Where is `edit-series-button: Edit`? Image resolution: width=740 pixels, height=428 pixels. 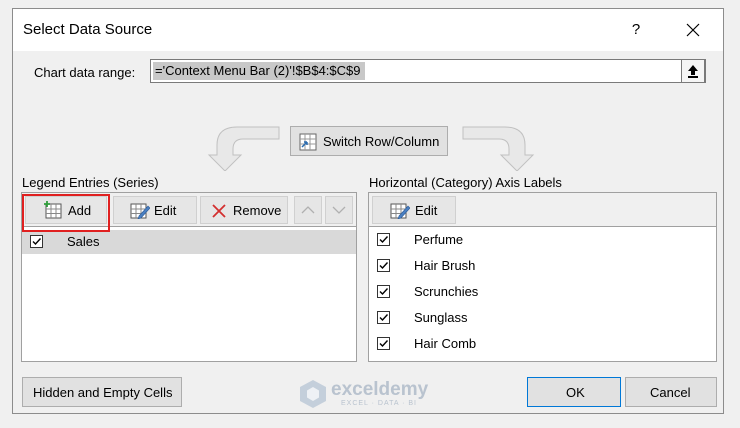 edit-series-button: Edit is located at coordinates (155, 210).